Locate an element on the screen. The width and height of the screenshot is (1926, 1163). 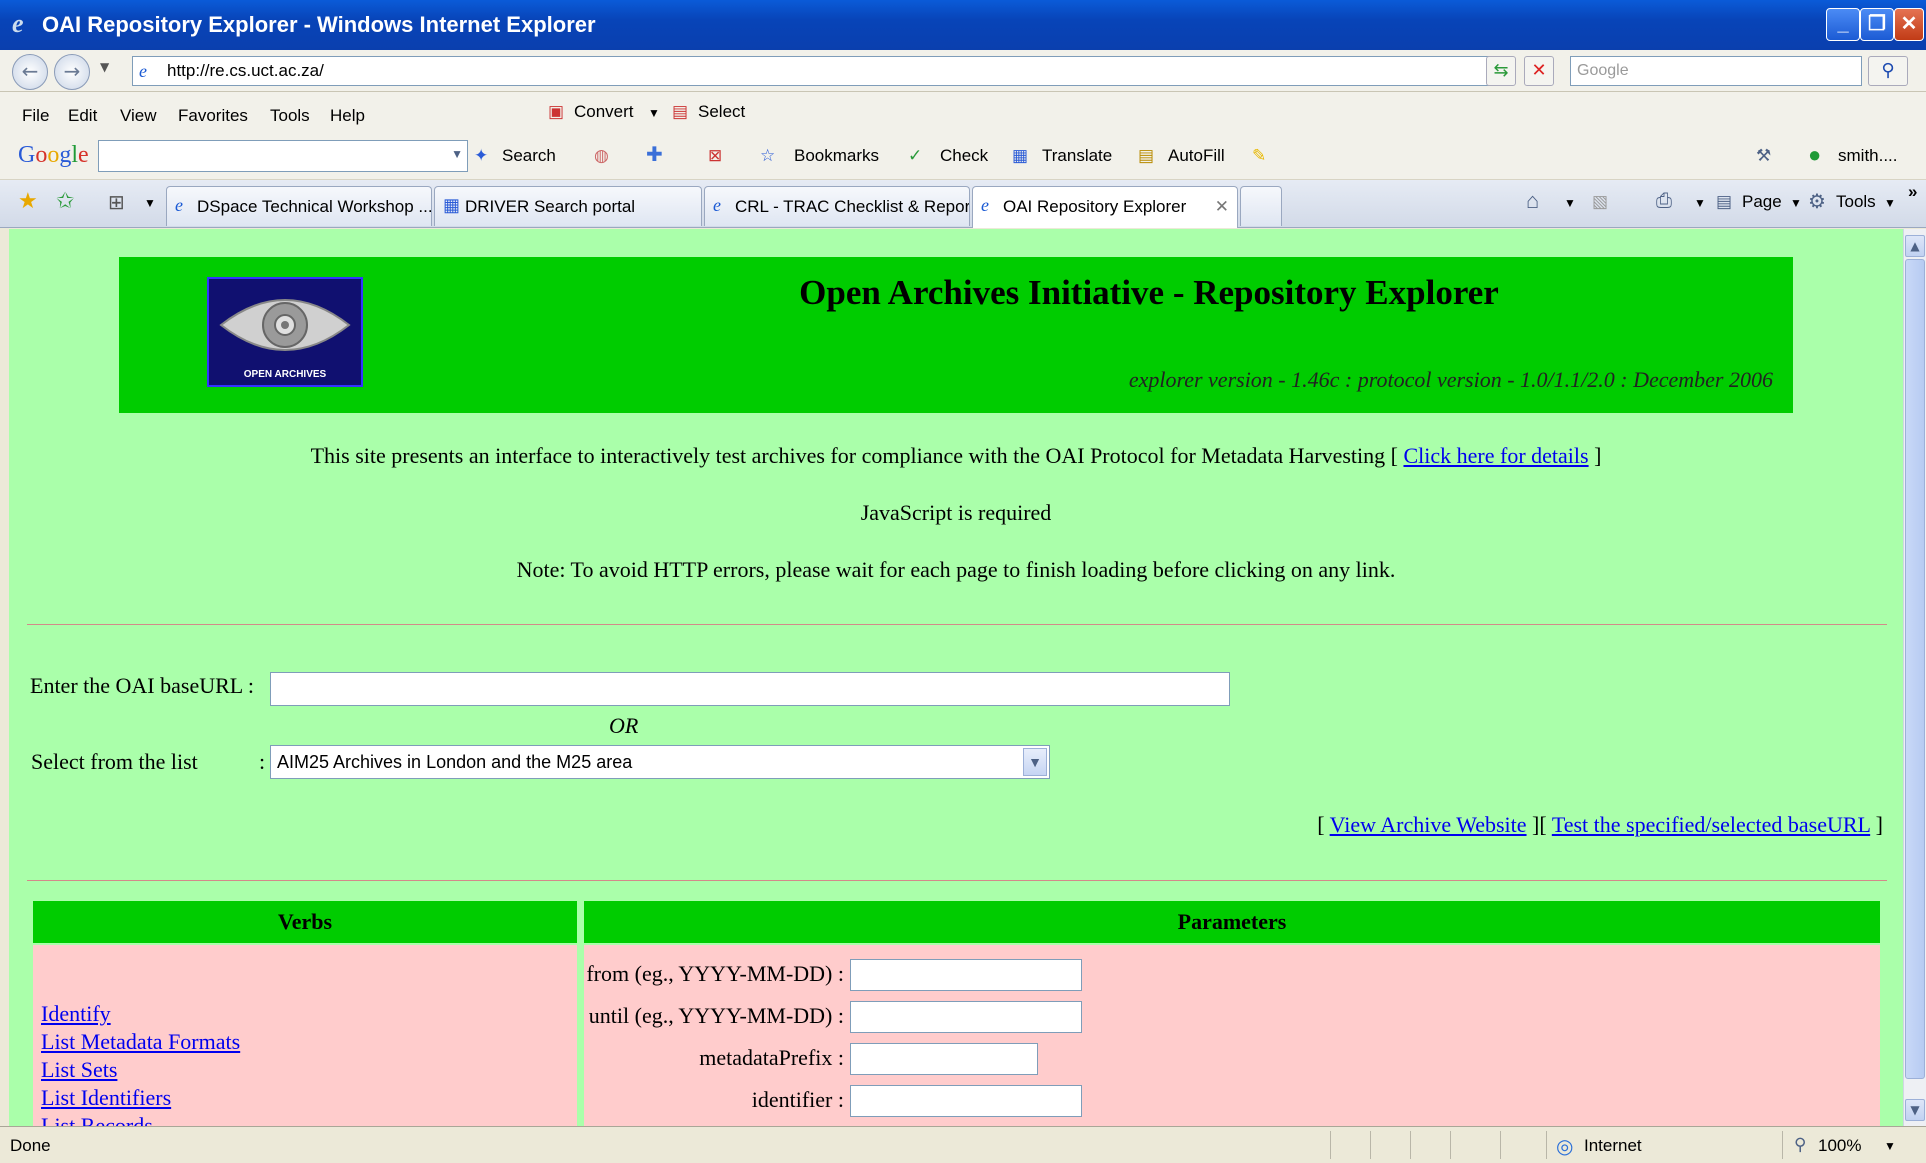
bookmarks-button: Bookmarks is located at coordinates (836, 156).